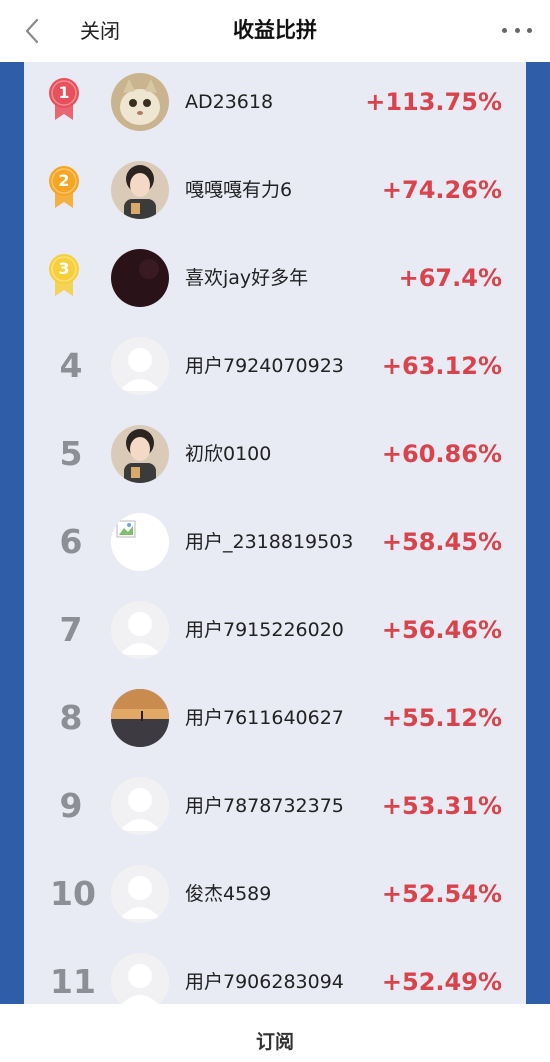 This screenshot has height=1062, width=550. I want to click on gain-percentage: +53.31%, so click(441, 806).